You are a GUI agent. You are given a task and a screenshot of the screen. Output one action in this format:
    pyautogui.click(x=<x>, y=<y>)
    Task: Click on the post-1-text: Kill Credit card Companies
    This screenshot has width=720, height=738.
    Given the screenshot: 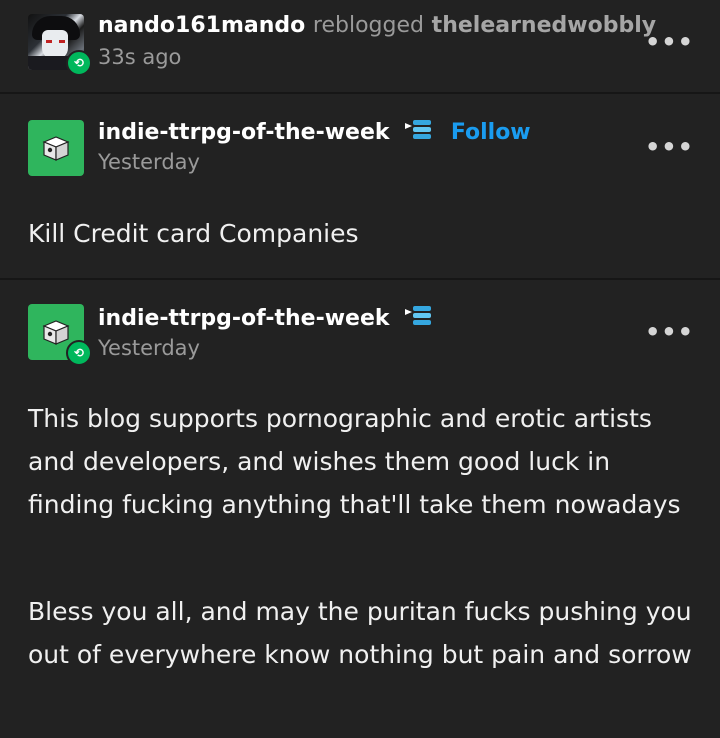 What is the action you would take?
    pyautogui.click(x=193, y=233)
    